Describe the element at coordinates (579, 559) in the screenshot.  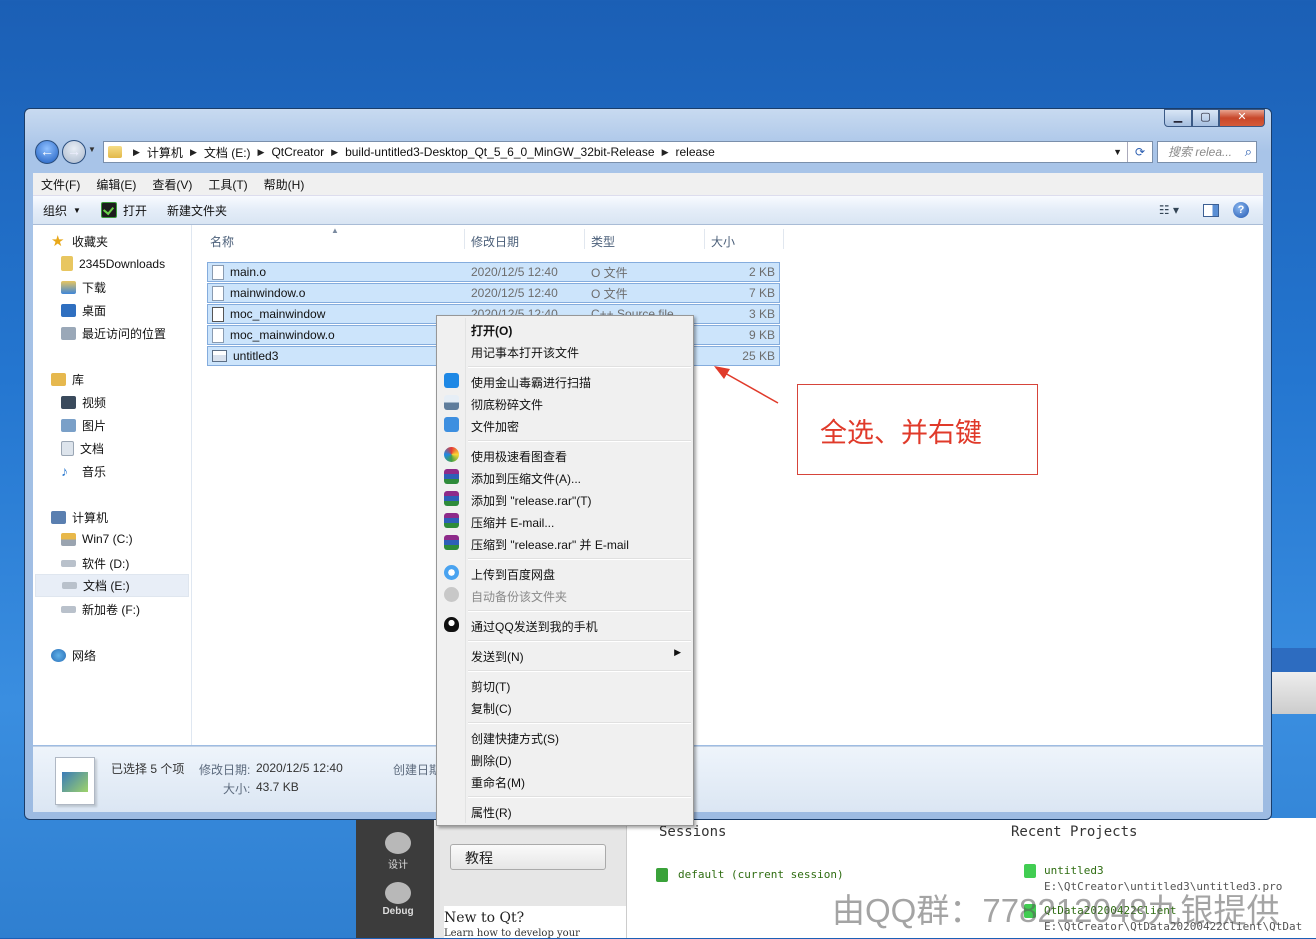
I see `menu-separator` at that location.